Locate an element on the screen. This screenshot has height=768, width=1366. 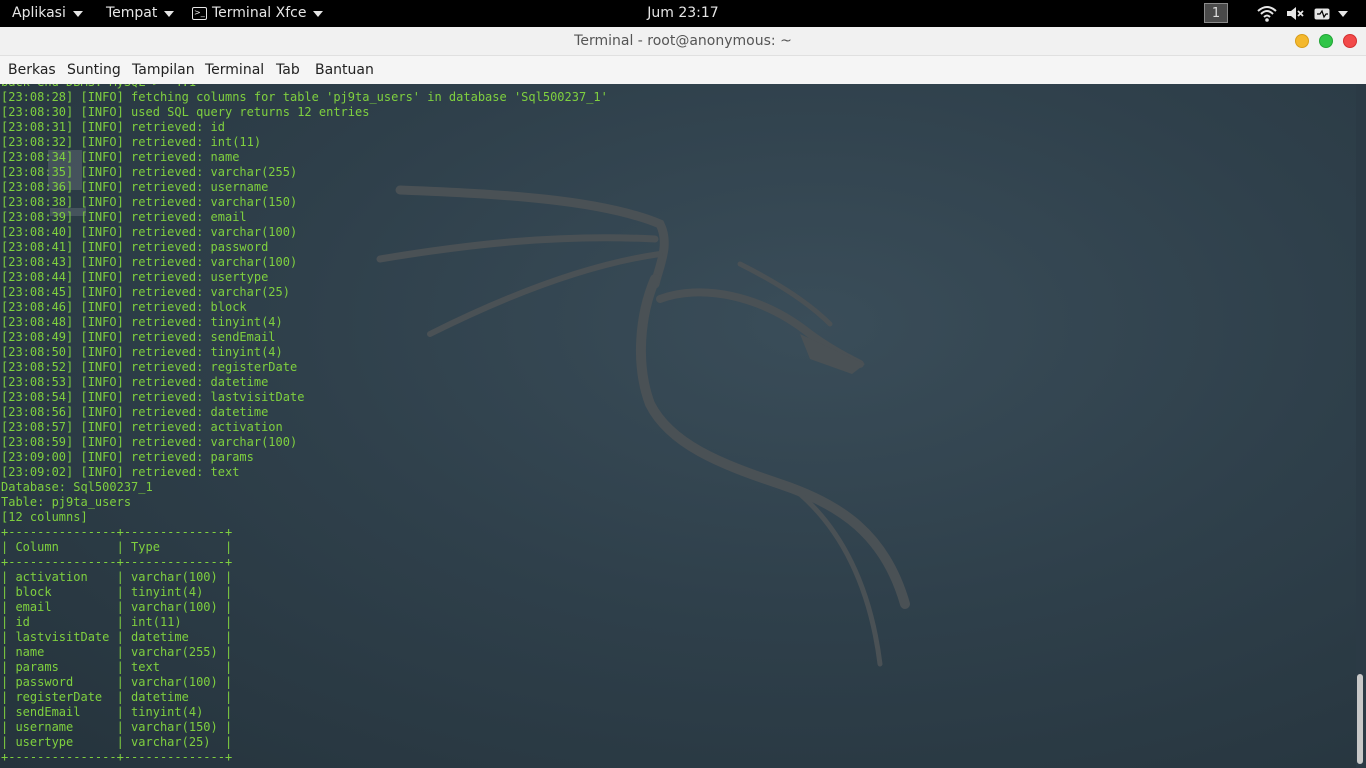
terminal-line: | registerDate | datetime | is located at coordinates (117, 697).